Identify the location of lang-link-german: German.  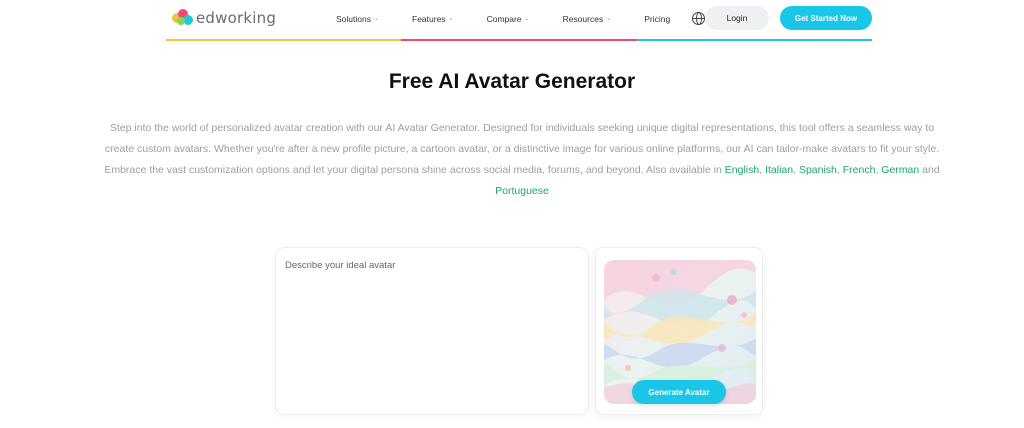
(900, 170).